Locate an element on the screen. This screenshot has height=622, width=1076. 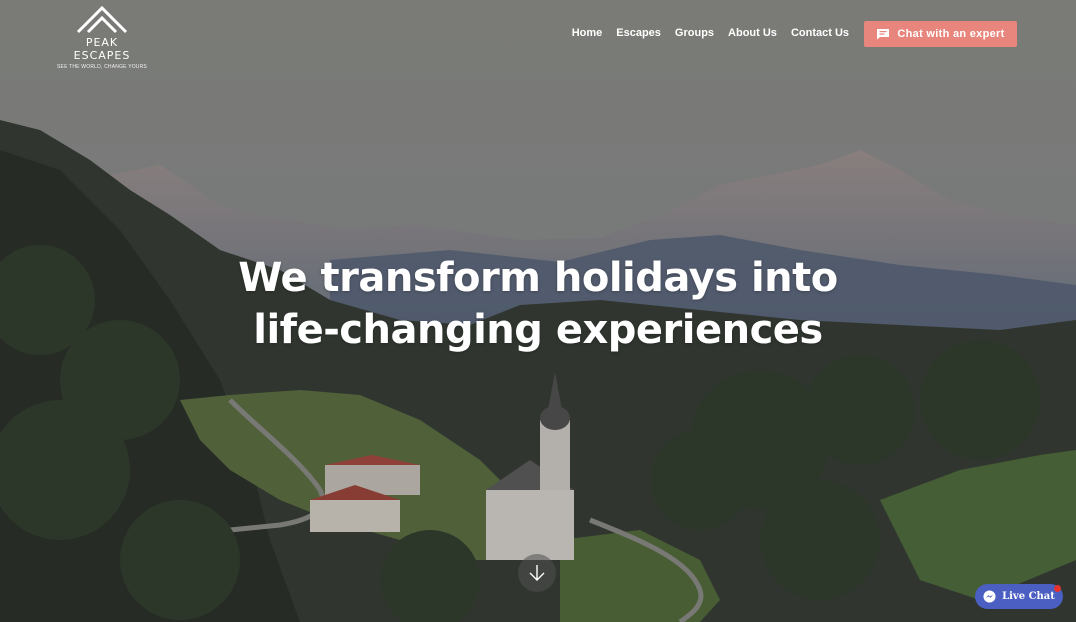
brand-logo: PEAK ESCAPES SEE THE WORLD, CHANGE YOURS is located at coordinates (102, 37).